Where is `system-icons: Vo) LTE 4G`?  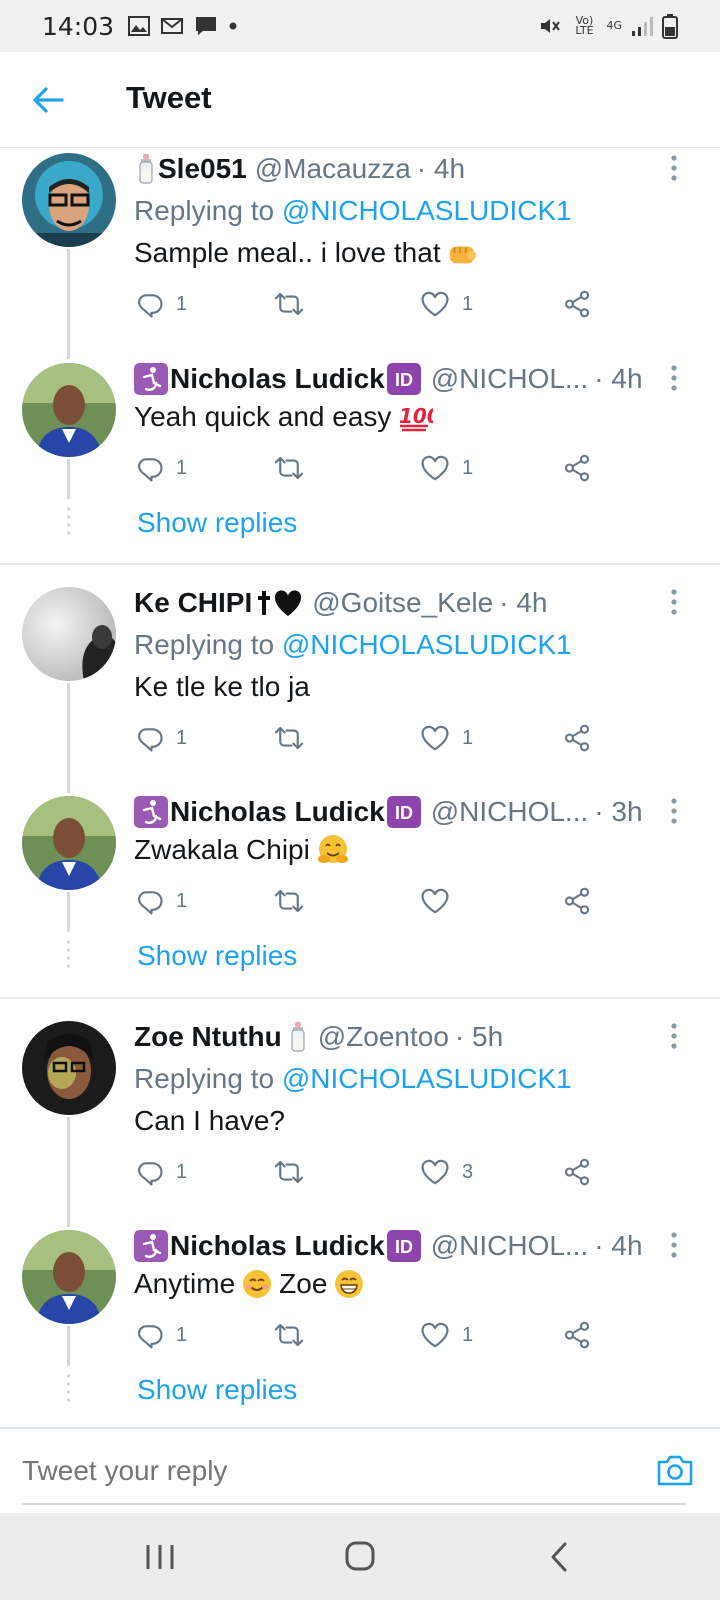
system-icons: Vo) LTE 4G is located at coordinates (608, 26).